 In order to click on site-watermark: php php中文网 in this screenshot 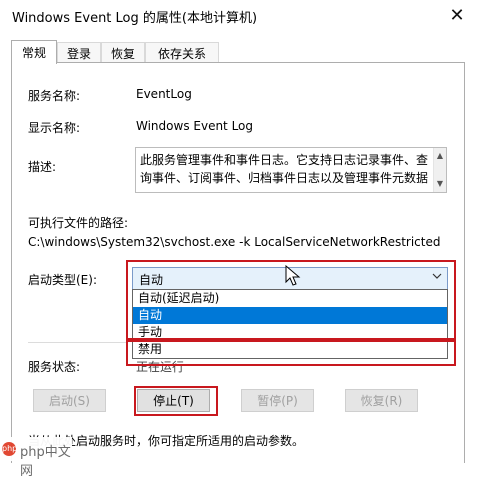, I will do `click(36, 458)`.